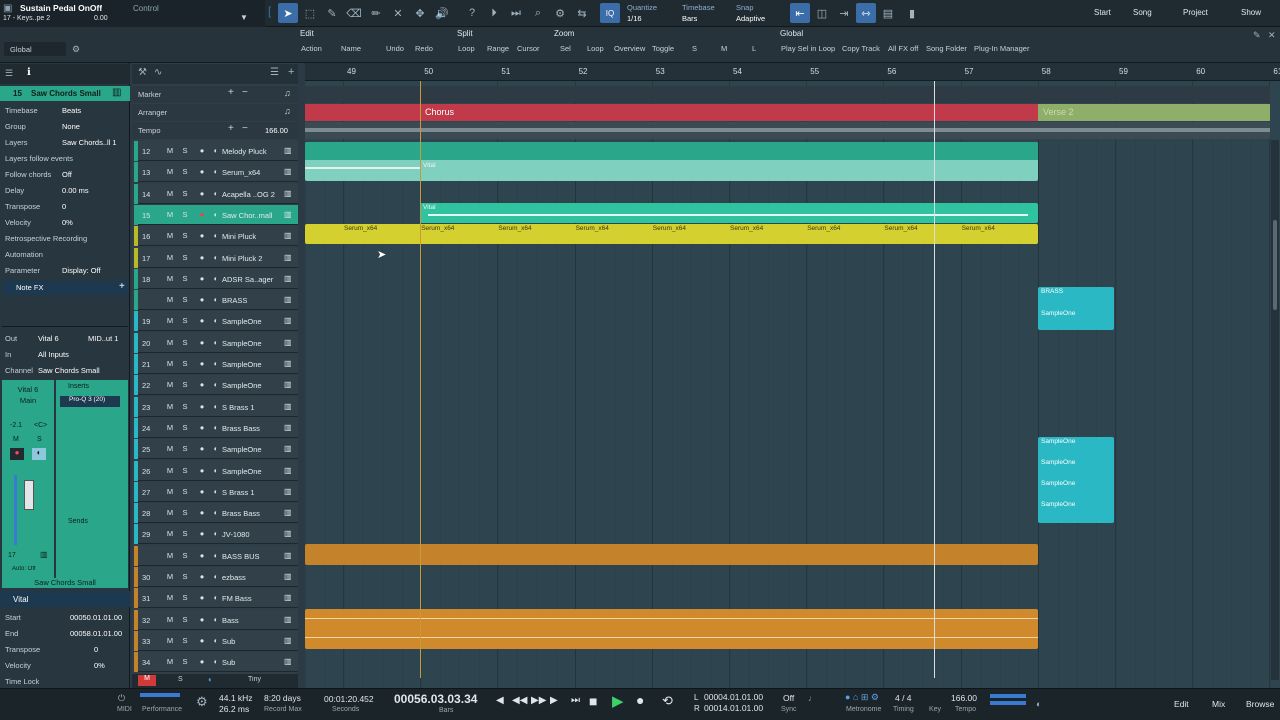  What do you see at coordinates (39, 439) in the screenshot?
I see `strip-solo: S` at bounding box center [39, 439].